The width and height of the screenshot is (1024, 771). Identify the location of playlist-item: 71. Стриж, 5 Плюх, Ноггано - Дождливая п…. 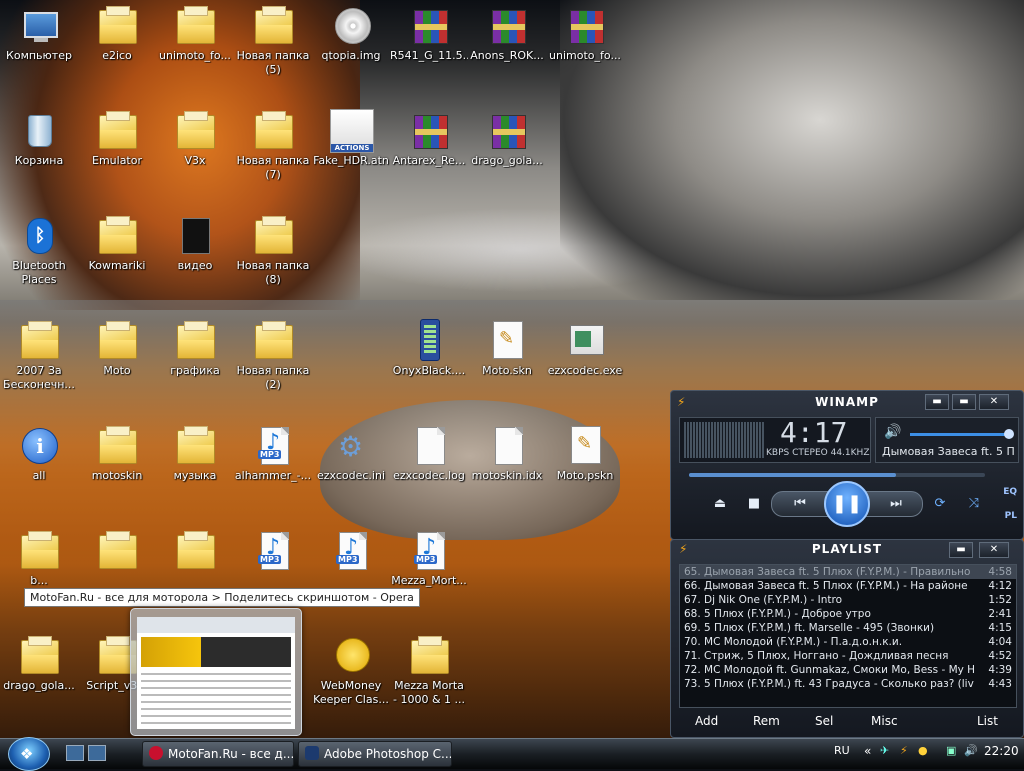
(848, 656).